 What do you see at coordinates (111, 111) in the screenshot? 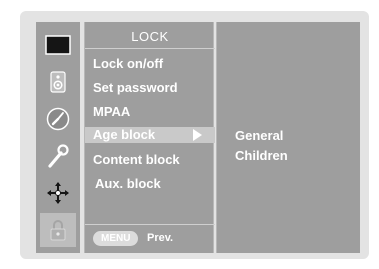
I see `menu-item-mpaa: MPAA` at bounding box center [111, 111].